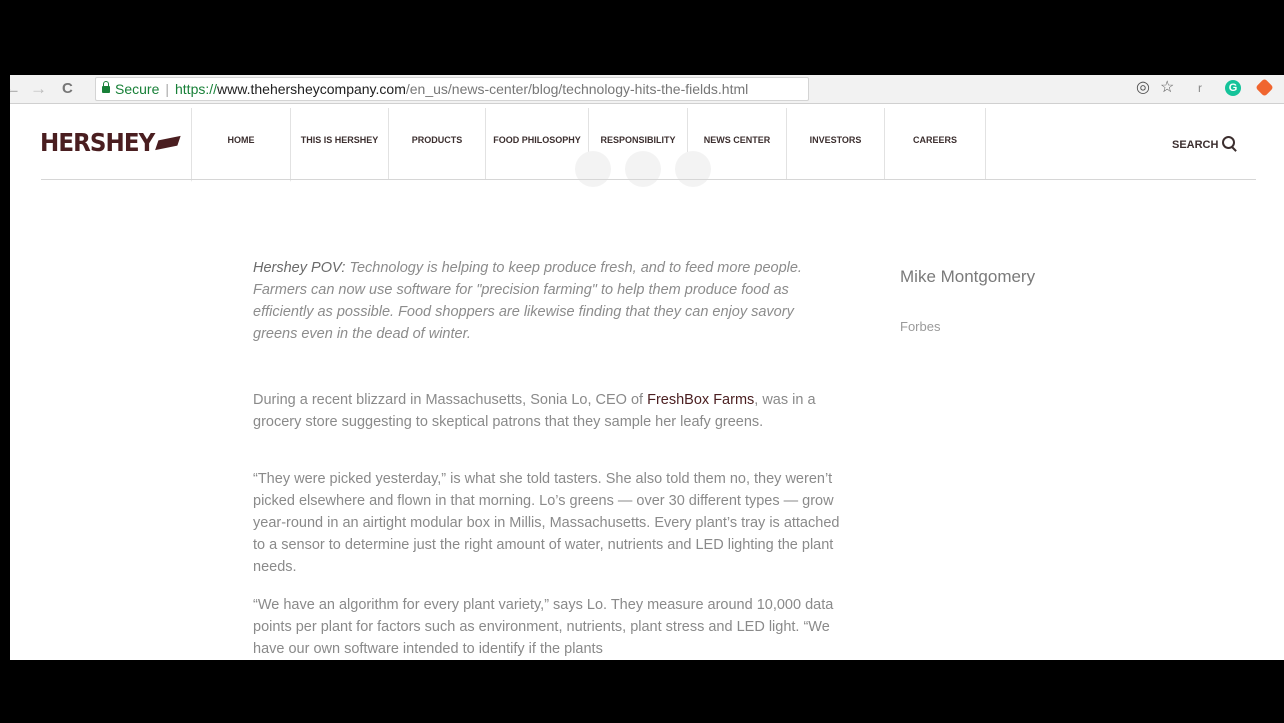 This screenshot has height=723, width=1284. Describe the element at coordinates (836, 144) in the screenshot. I see `nav-investors: INVESTORS` at that location.